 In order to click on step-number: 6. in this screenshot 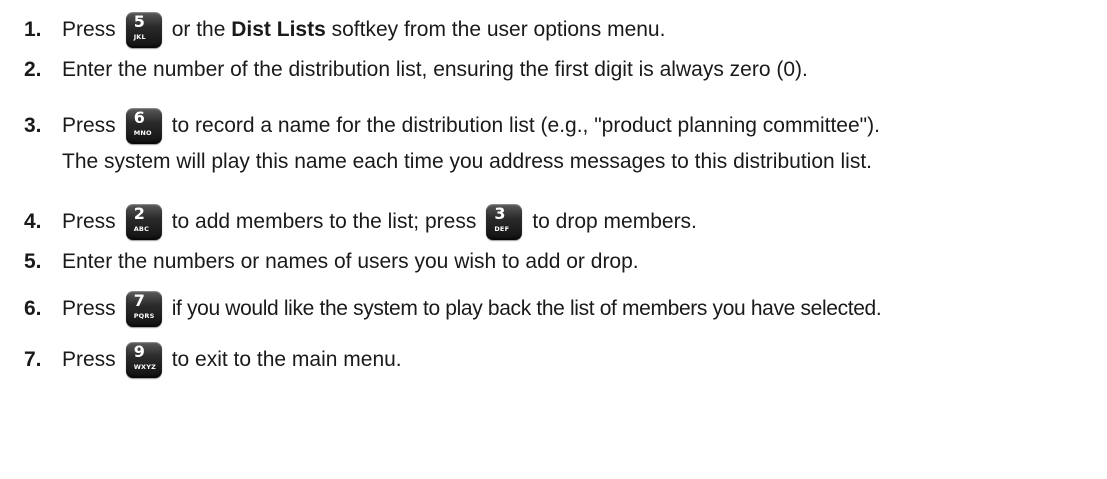, I will do `click(33, 308)`.